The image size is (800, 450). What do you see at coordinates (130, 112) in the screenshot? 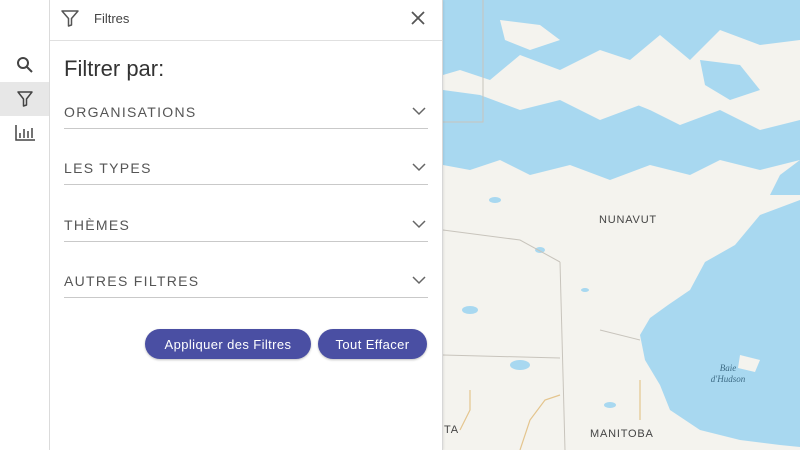
I see `accordion-label: ORGANISATIONS` at bounding box center [130, 112].